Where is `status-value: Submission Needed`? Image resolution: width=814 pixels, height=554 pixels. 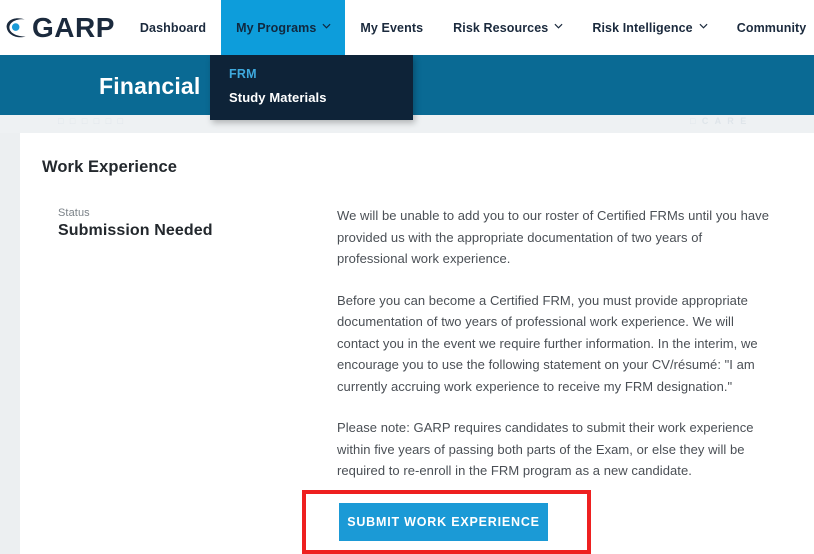
status-value: Submission Needed is located at coordinates (135, 230).